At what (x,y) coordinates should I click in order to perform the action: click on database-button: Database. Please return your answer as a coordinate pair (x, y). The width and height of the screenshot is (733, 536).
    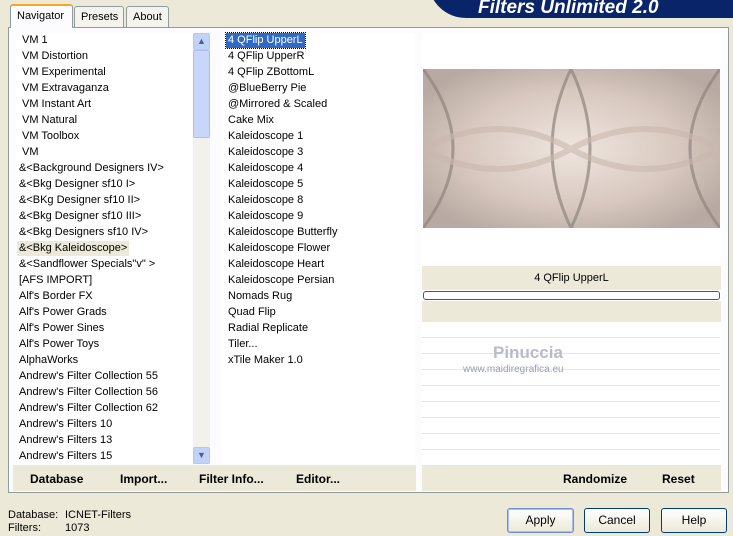
    Looking at the image, I should click on (56, 479).